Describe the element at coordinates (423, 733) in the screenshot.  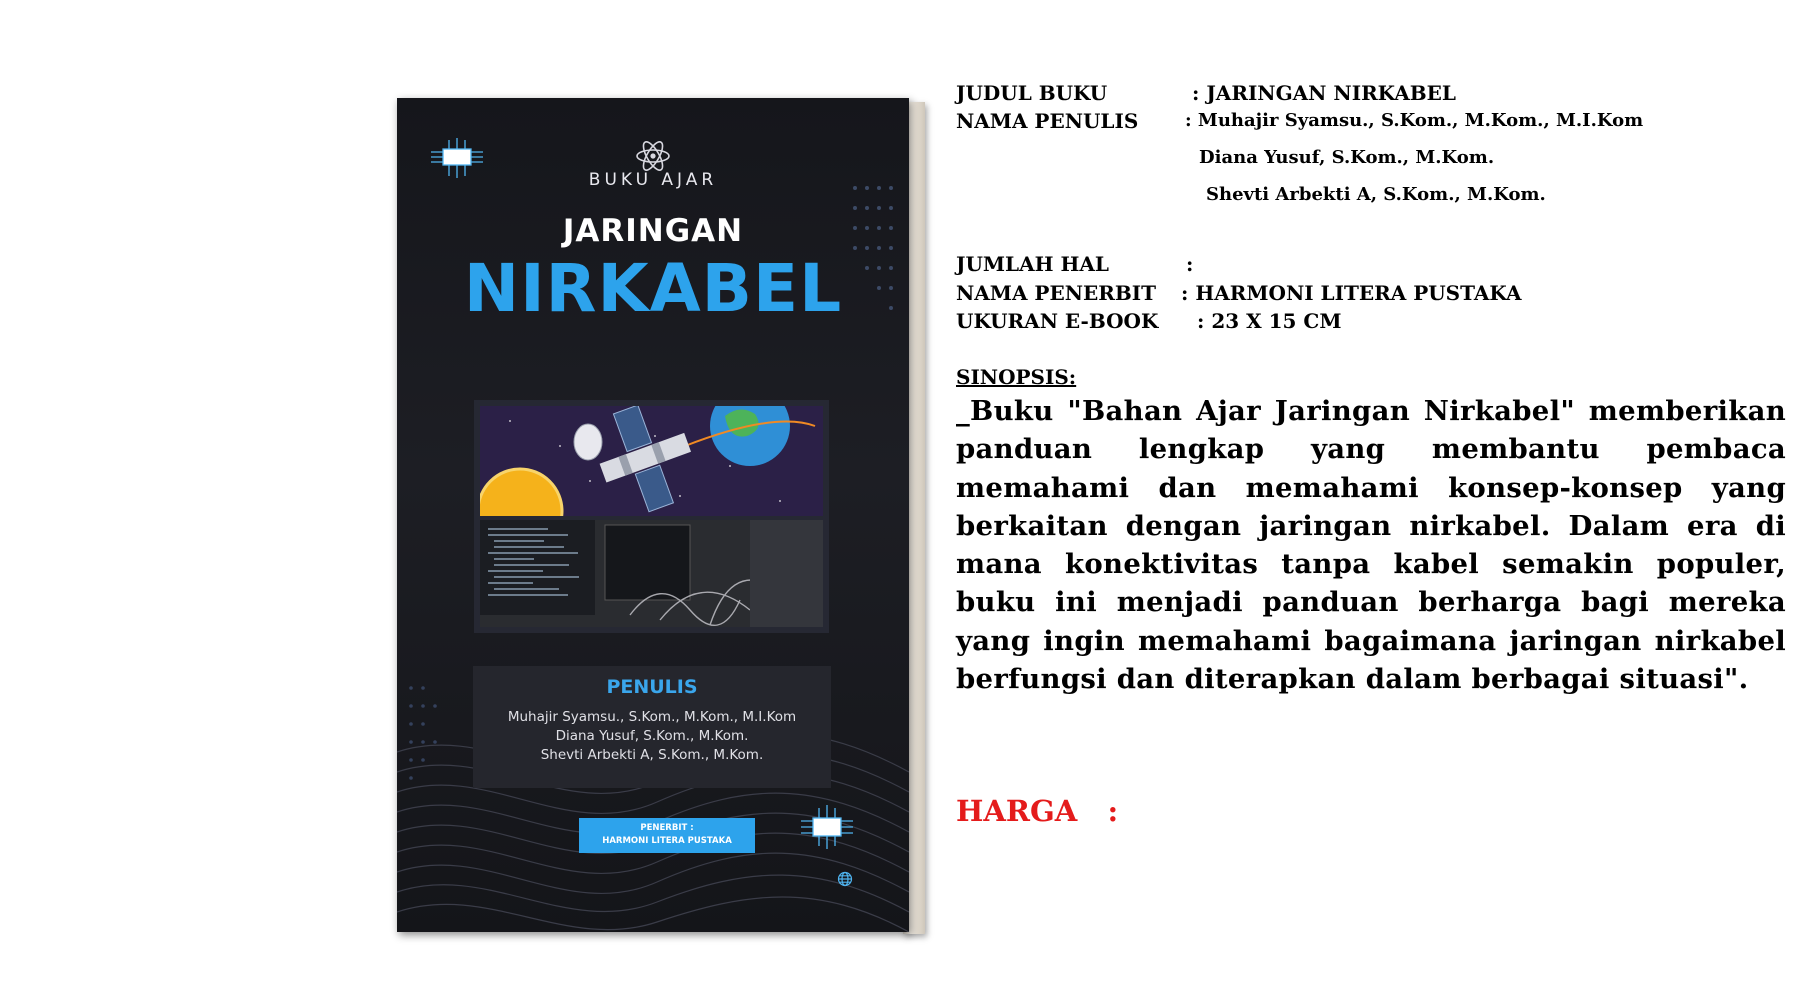
I see `dot-pattern-decoration` at that location.